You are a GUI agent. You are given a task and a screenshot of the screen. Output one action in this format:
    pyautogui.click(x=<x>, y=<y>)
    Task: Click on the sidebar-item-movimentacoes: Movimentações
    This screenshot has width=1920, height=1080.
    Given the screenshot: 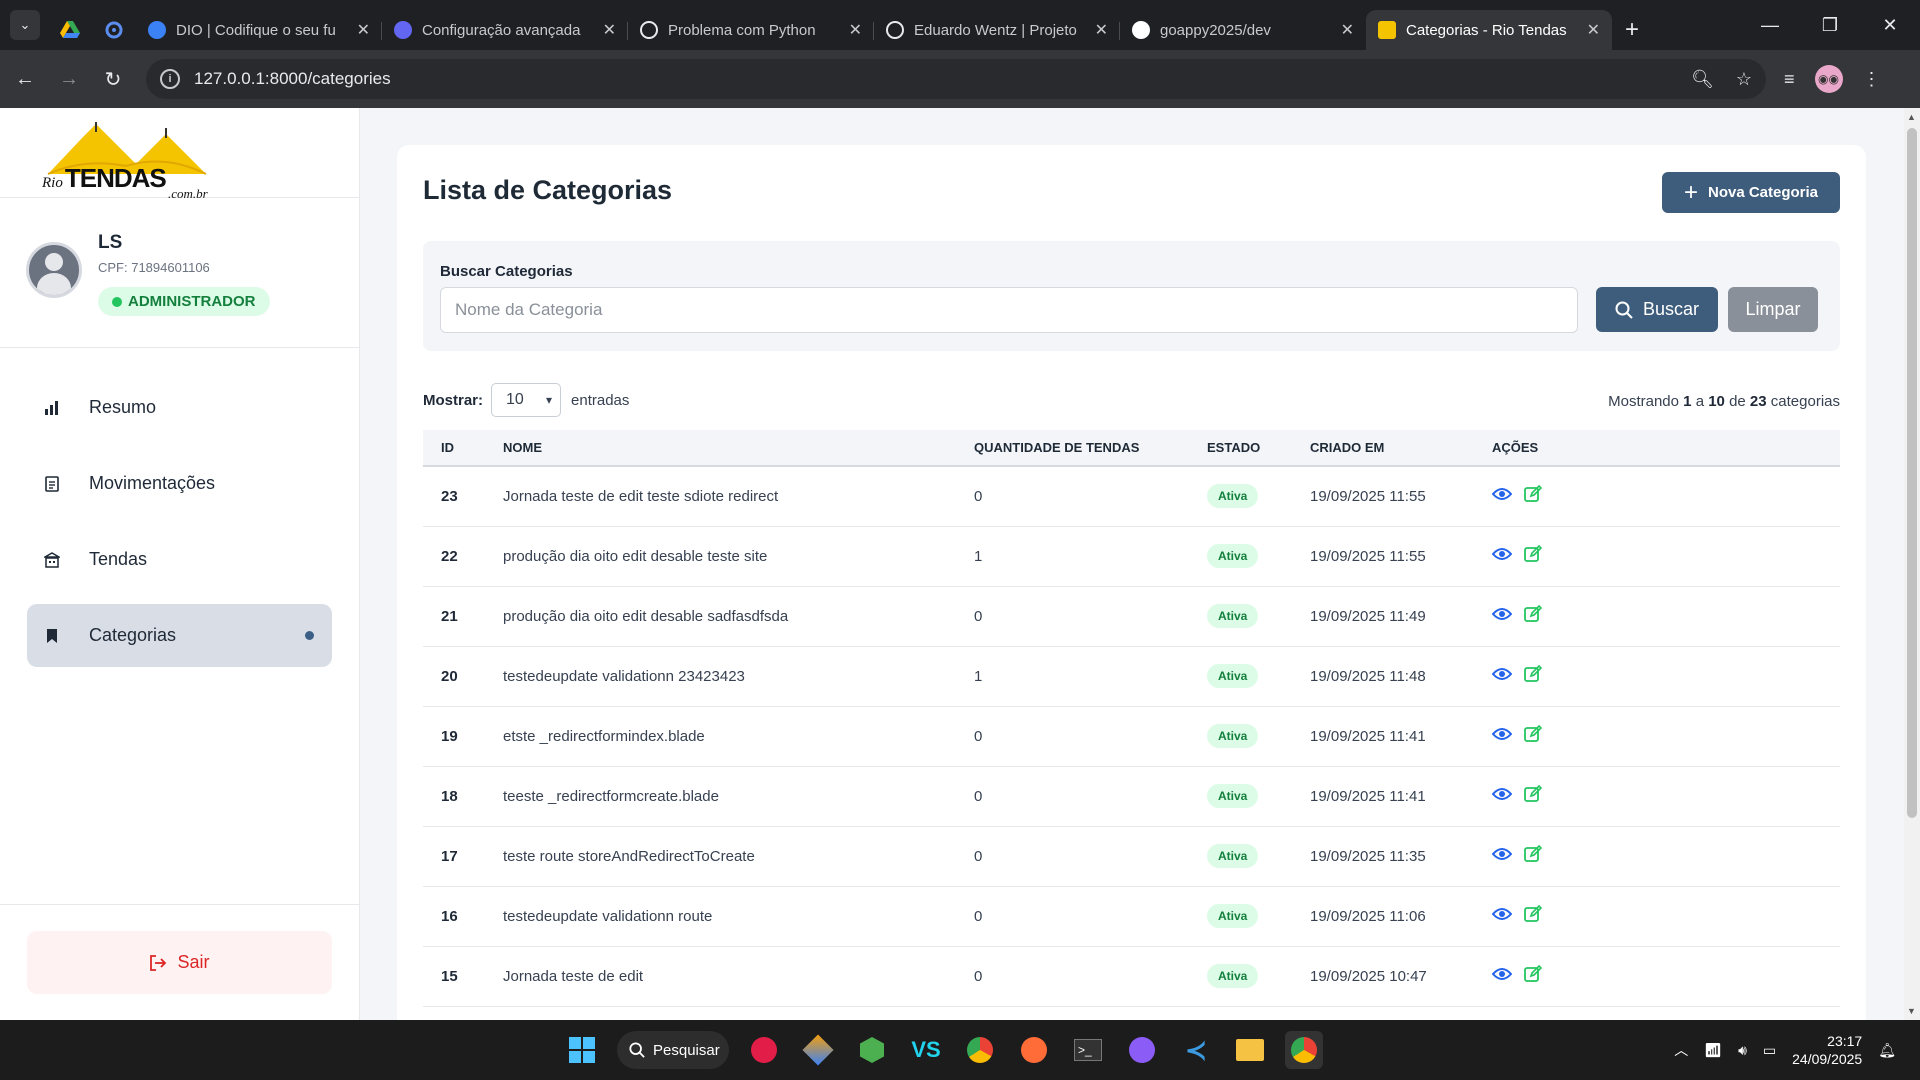 What is the action you would take?
    pyautogui.click(x=179, y=483)
    